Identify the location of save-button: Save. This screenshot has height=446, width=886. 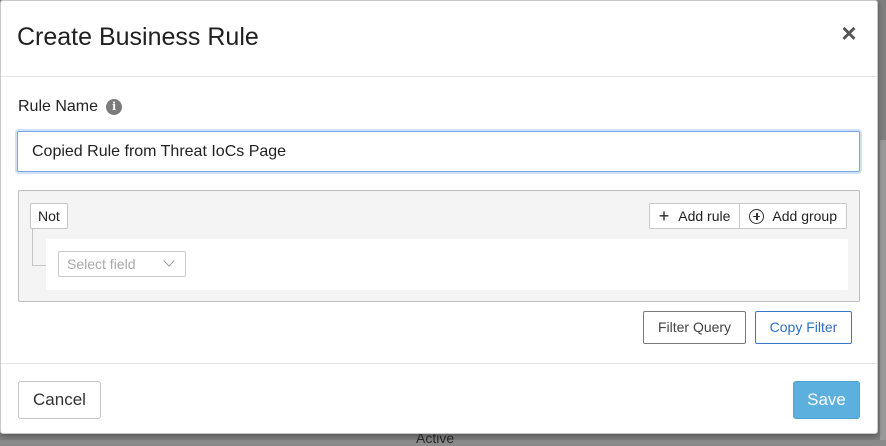
(826, 400).